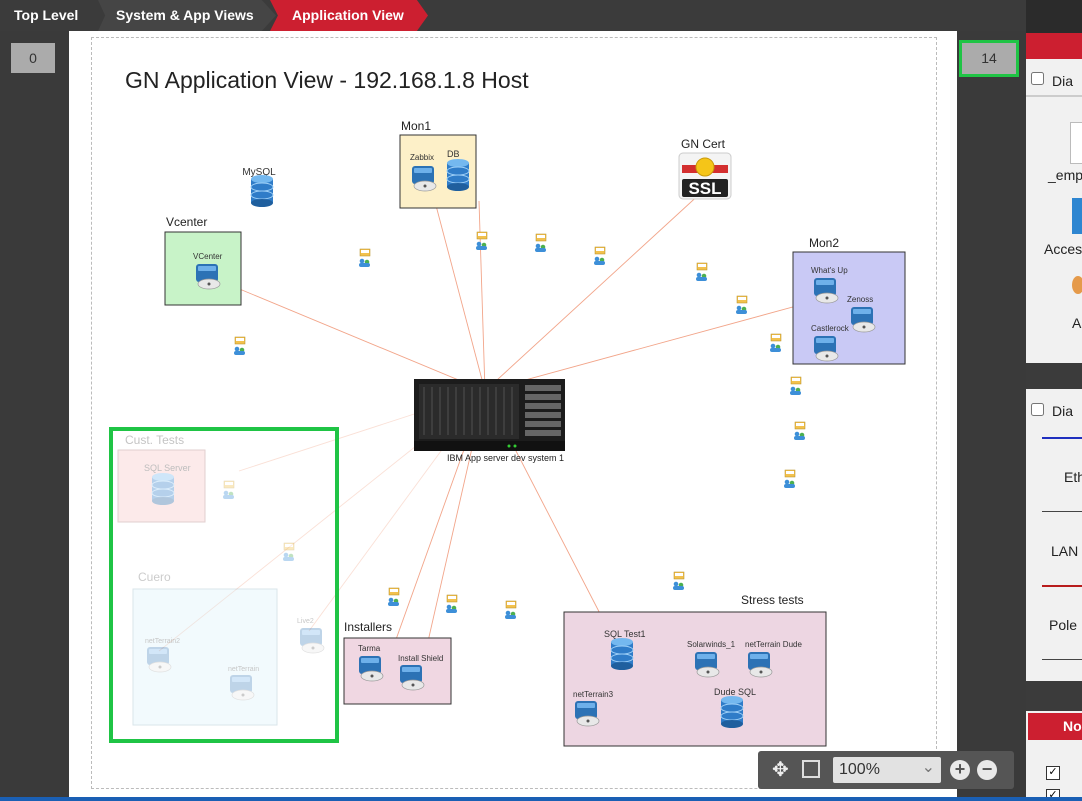 The width and height of the screenshot is (1082, 801). What do you see at coordinates (826, 290) in the screenshot?
I see `whatsup-server-icon` at bounding box center [826, 290].